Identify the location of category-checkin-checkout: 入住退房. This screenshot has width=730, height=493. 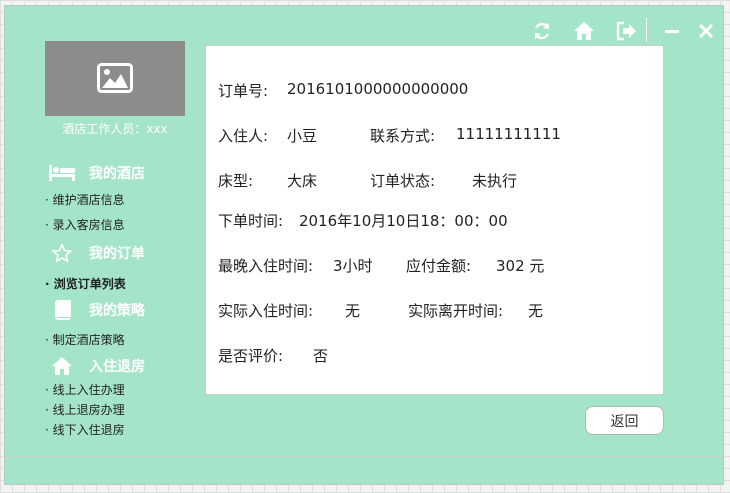
(97, 366).